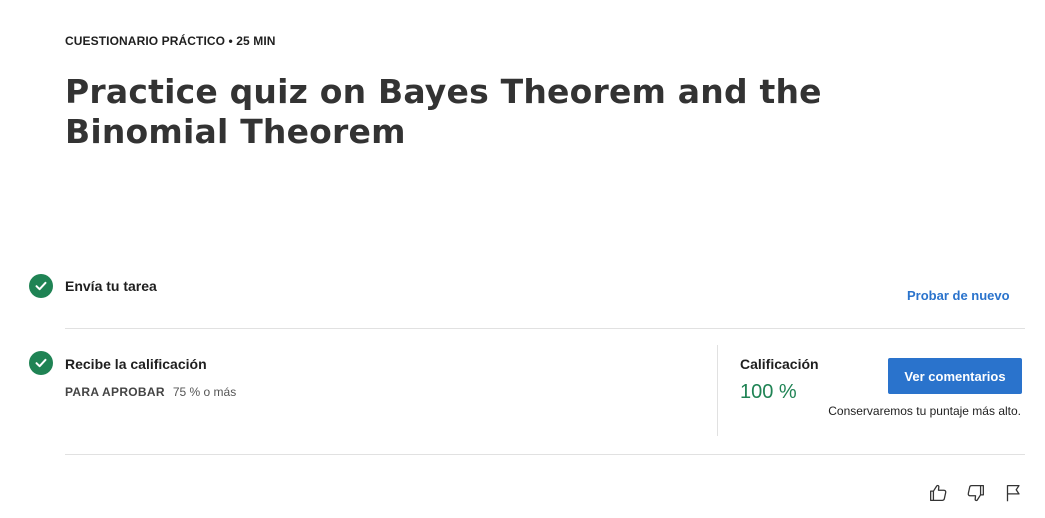 The image size is (1045, 518). I want to click on pass-label: PARA APROBAR, so click(115, 392).